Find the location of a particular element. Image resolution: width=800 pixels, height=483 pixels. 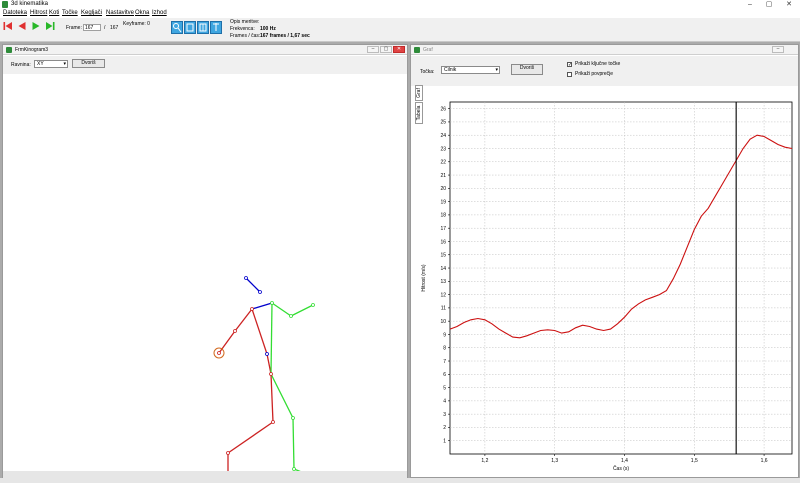

y-tick-label: 17 is located at coordinates (443, 229).